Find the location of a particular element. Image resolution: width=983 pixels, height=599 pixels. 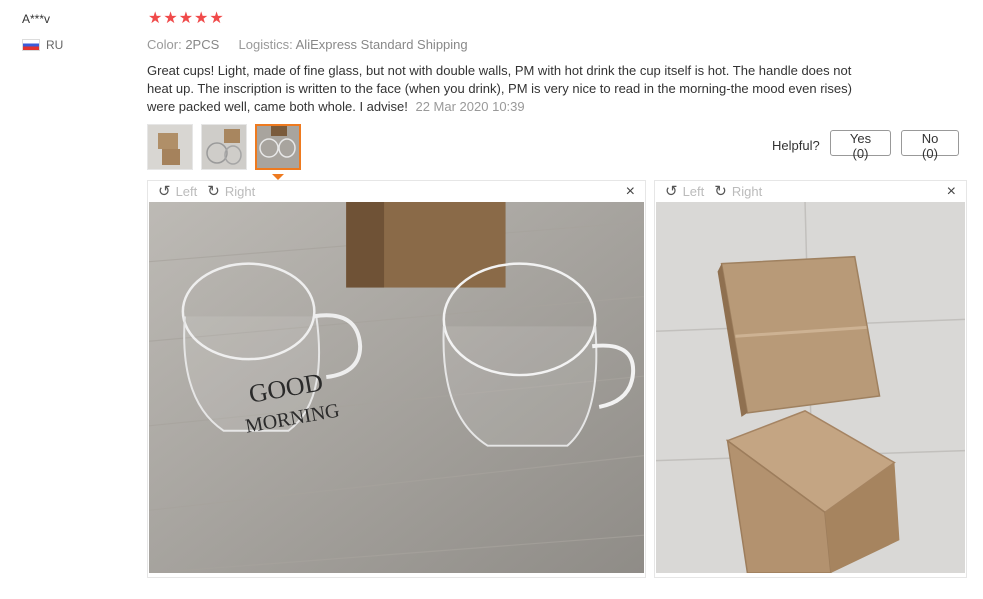

helpful-label: Helpful? is located at coordinates (796, 145).